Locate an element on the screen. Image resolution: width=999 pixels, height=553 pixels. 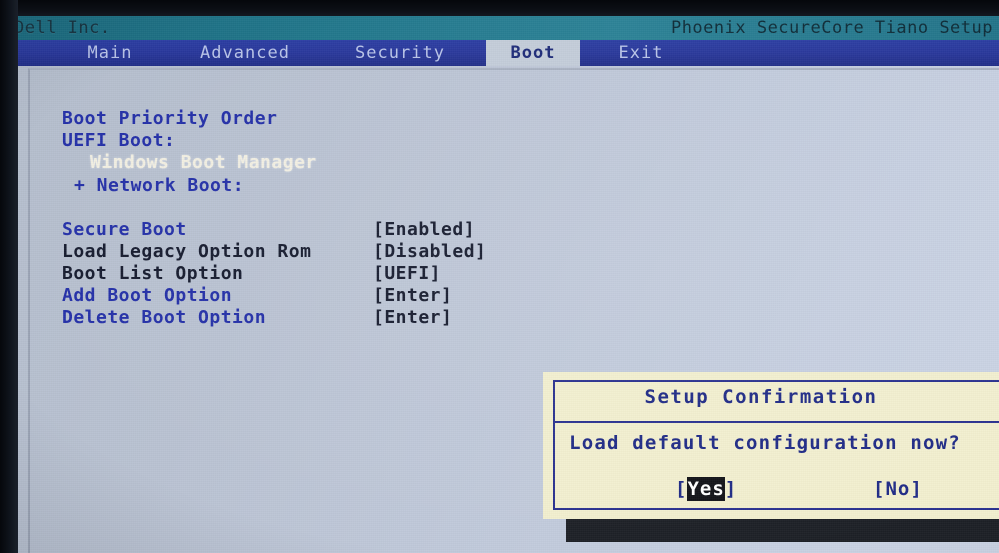
dialog-title: Setup Confirmation is located at coordinates (761, 397).